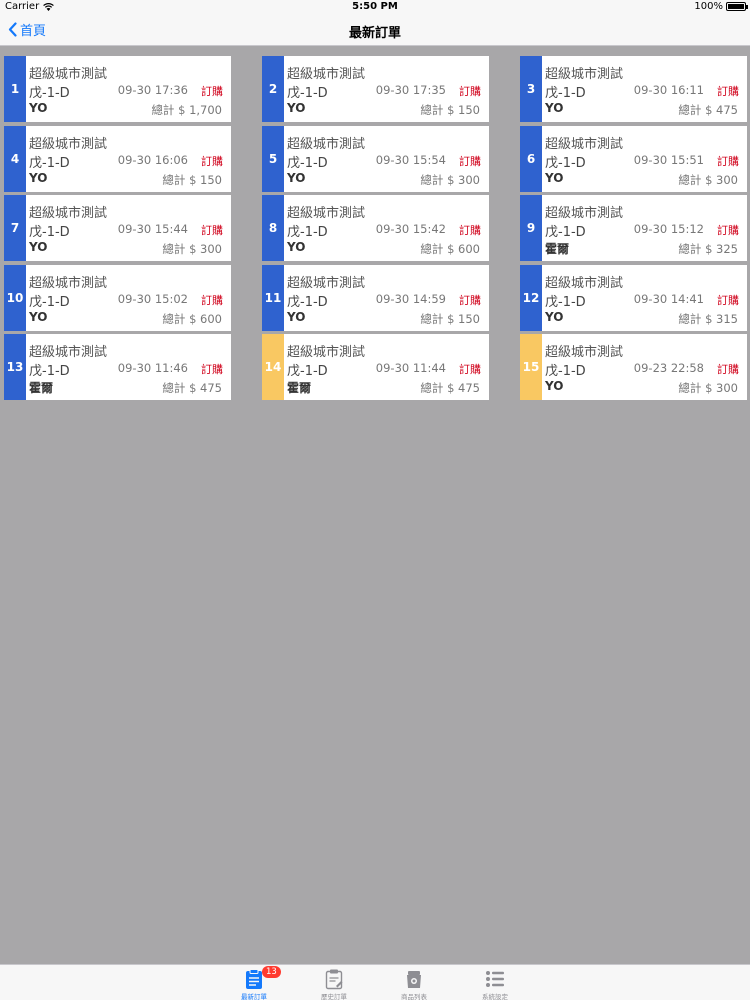 The image size is (750, 1000). I want to click on tab-label: 最新訂單, so click(254, 996).